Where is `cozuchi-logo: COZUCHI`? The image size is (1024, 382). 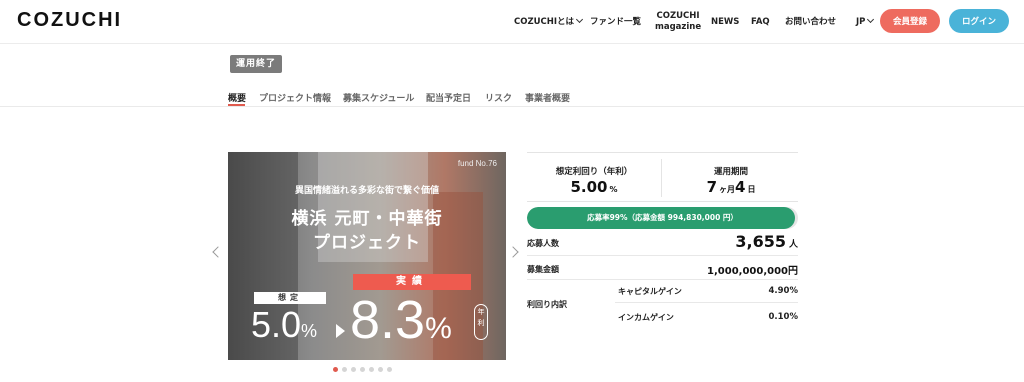
cozuchi-logo: COZUCHI is located at coordinates (69, 20).